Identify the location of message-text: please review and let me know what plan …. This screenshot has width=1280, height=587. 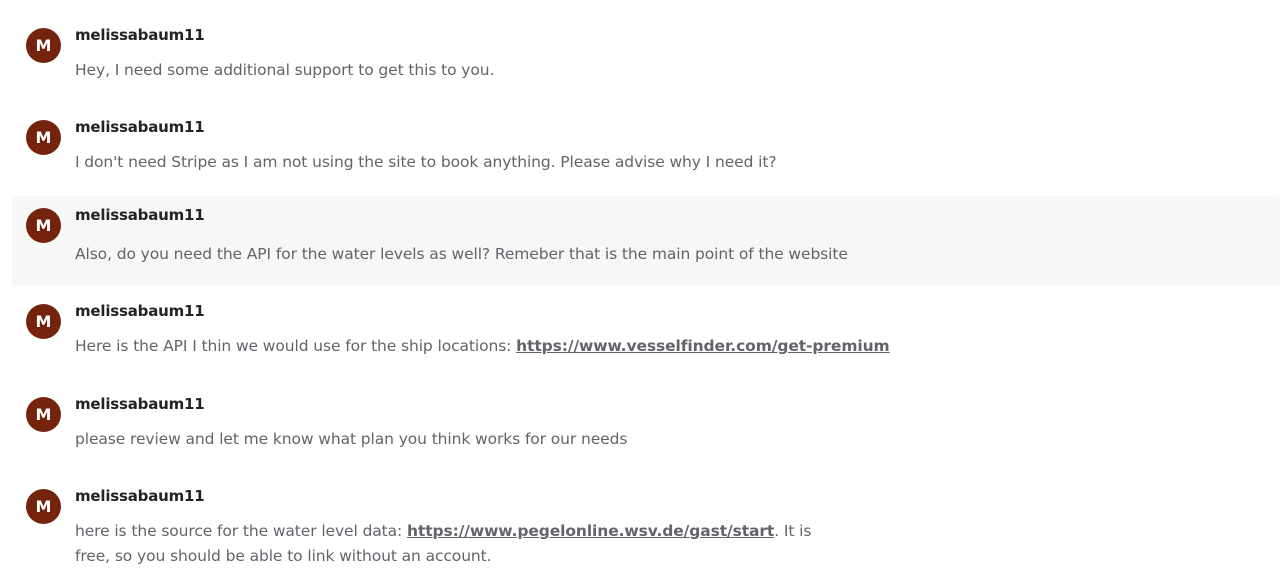
(351, 439).